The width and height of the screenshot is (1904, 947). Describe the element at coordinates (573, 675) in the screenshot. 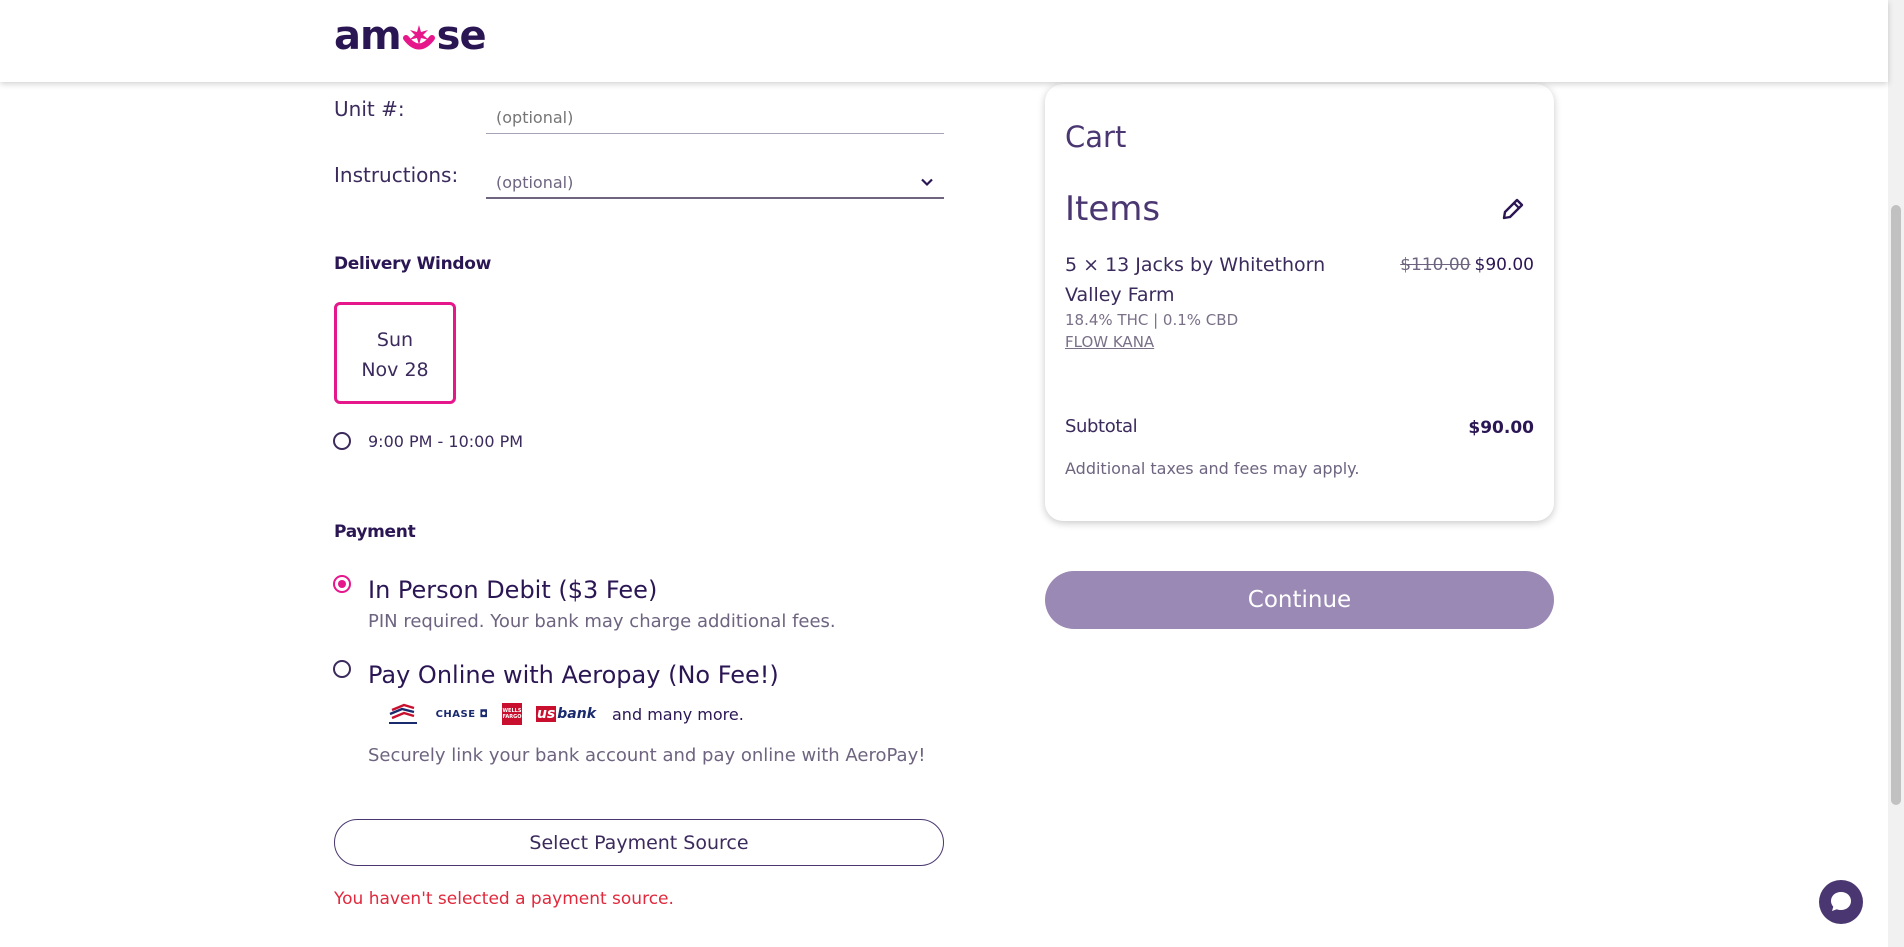

I see `aeropay-title: Pay Online with Aeropay (No Fee!)` at that location.